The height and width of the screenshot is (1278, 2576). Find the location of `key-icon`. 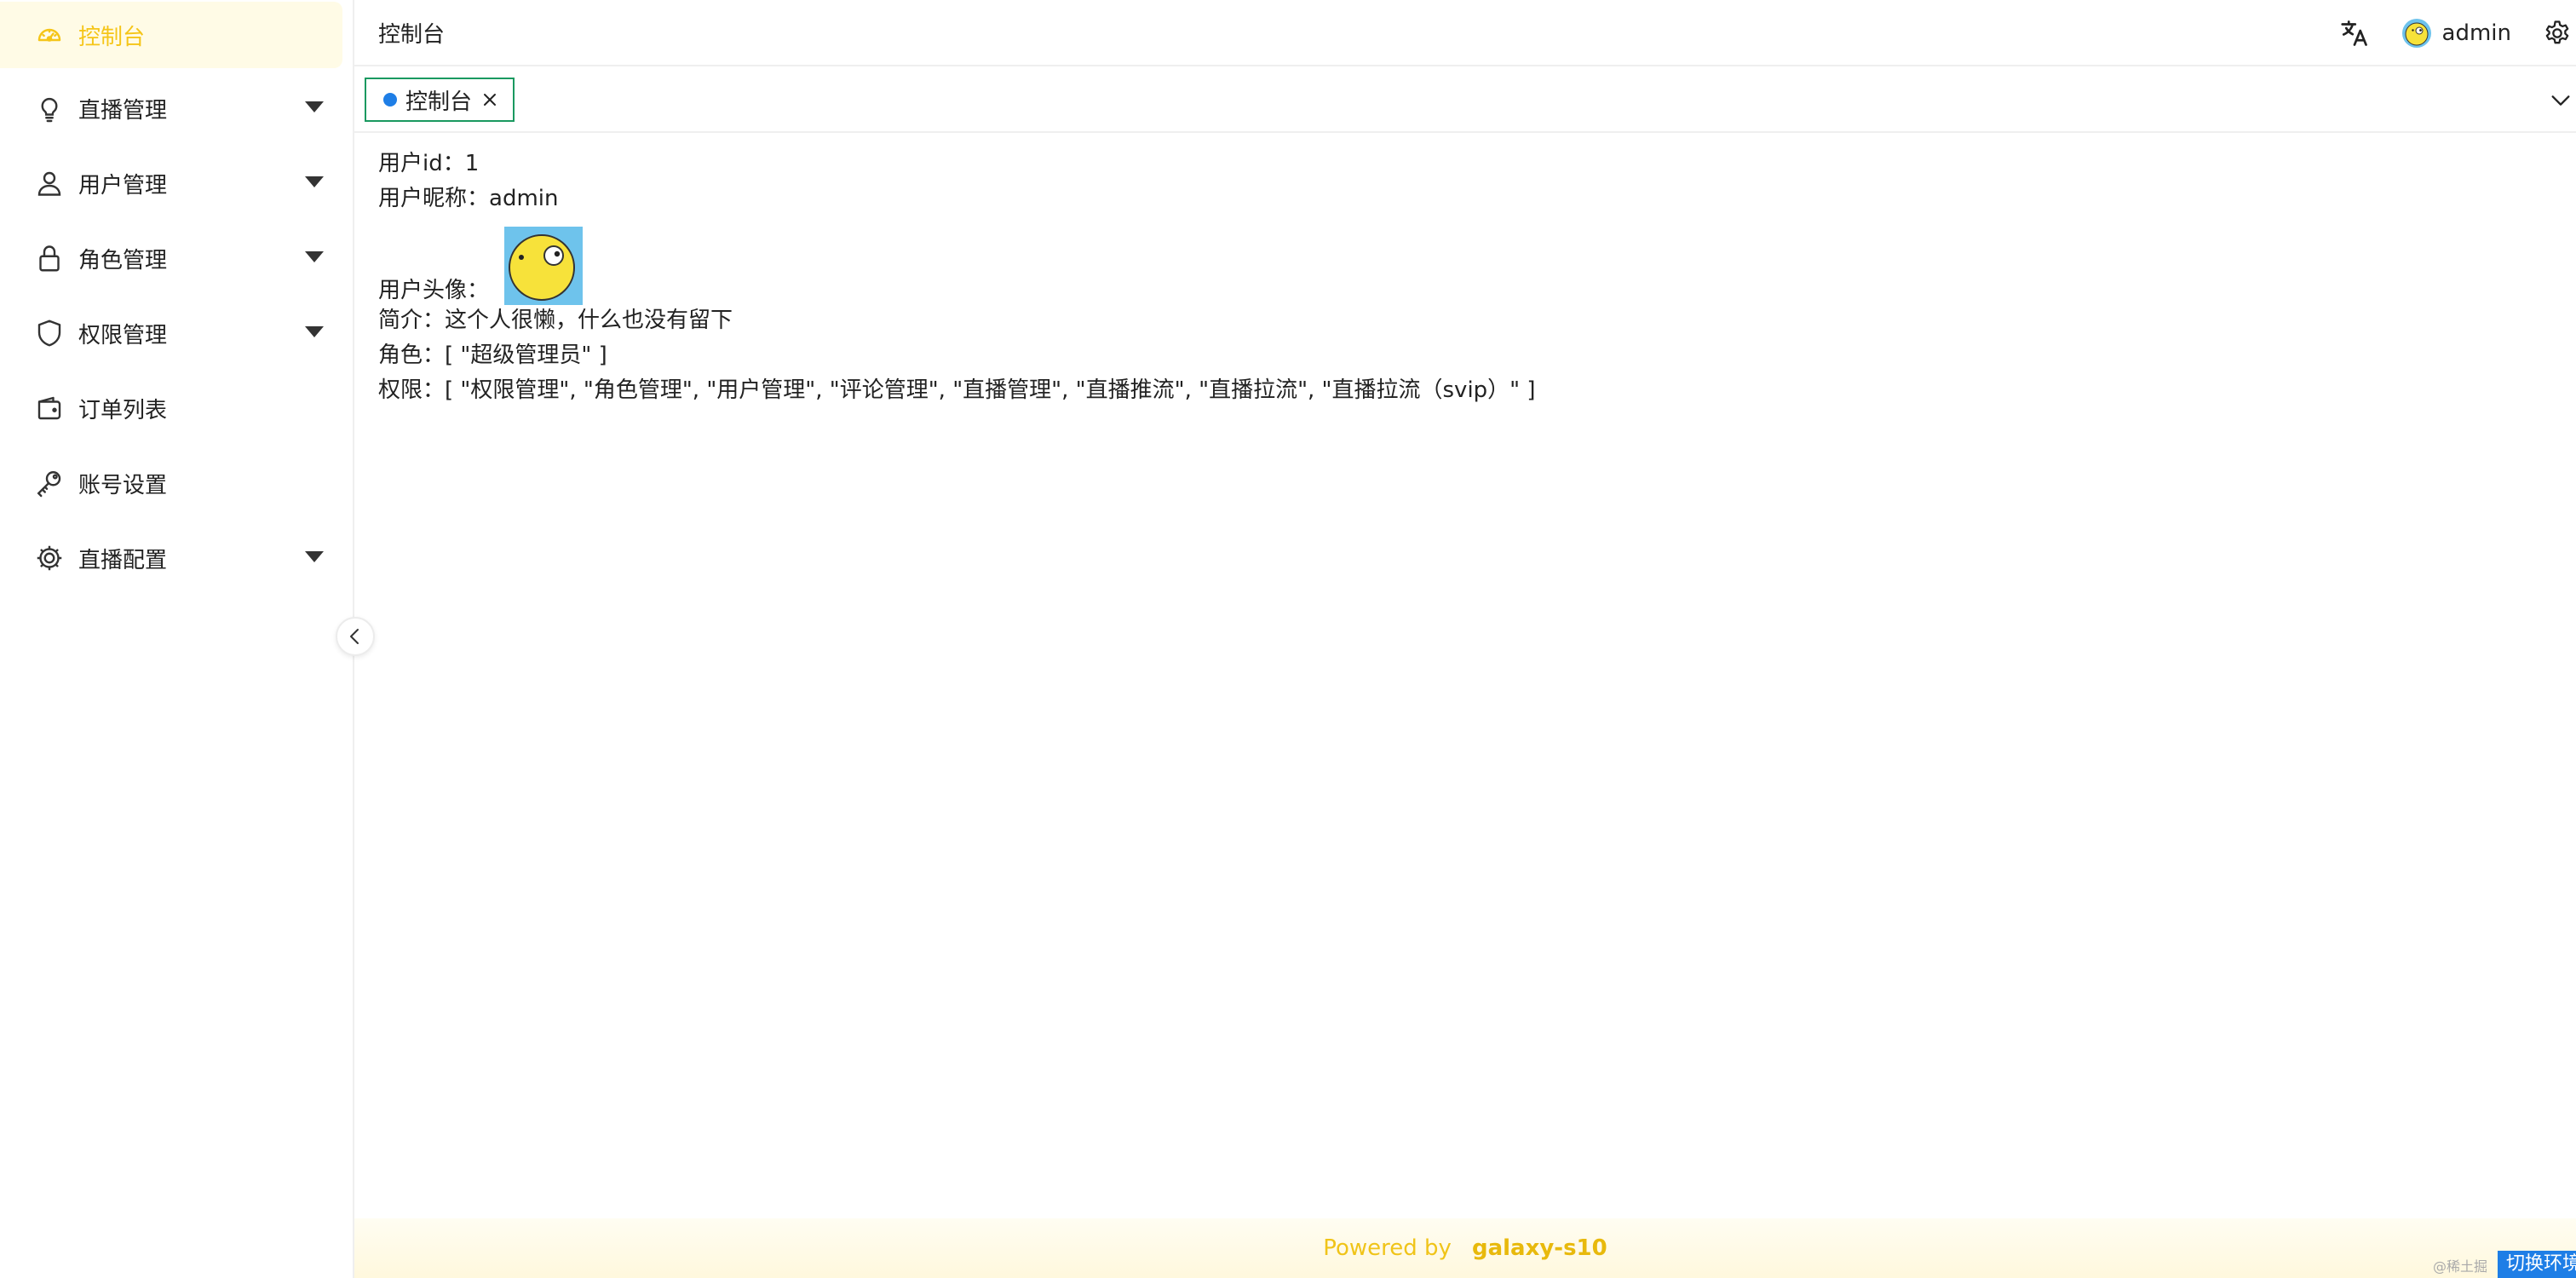

key-icon is located at coordinates (49, 483).